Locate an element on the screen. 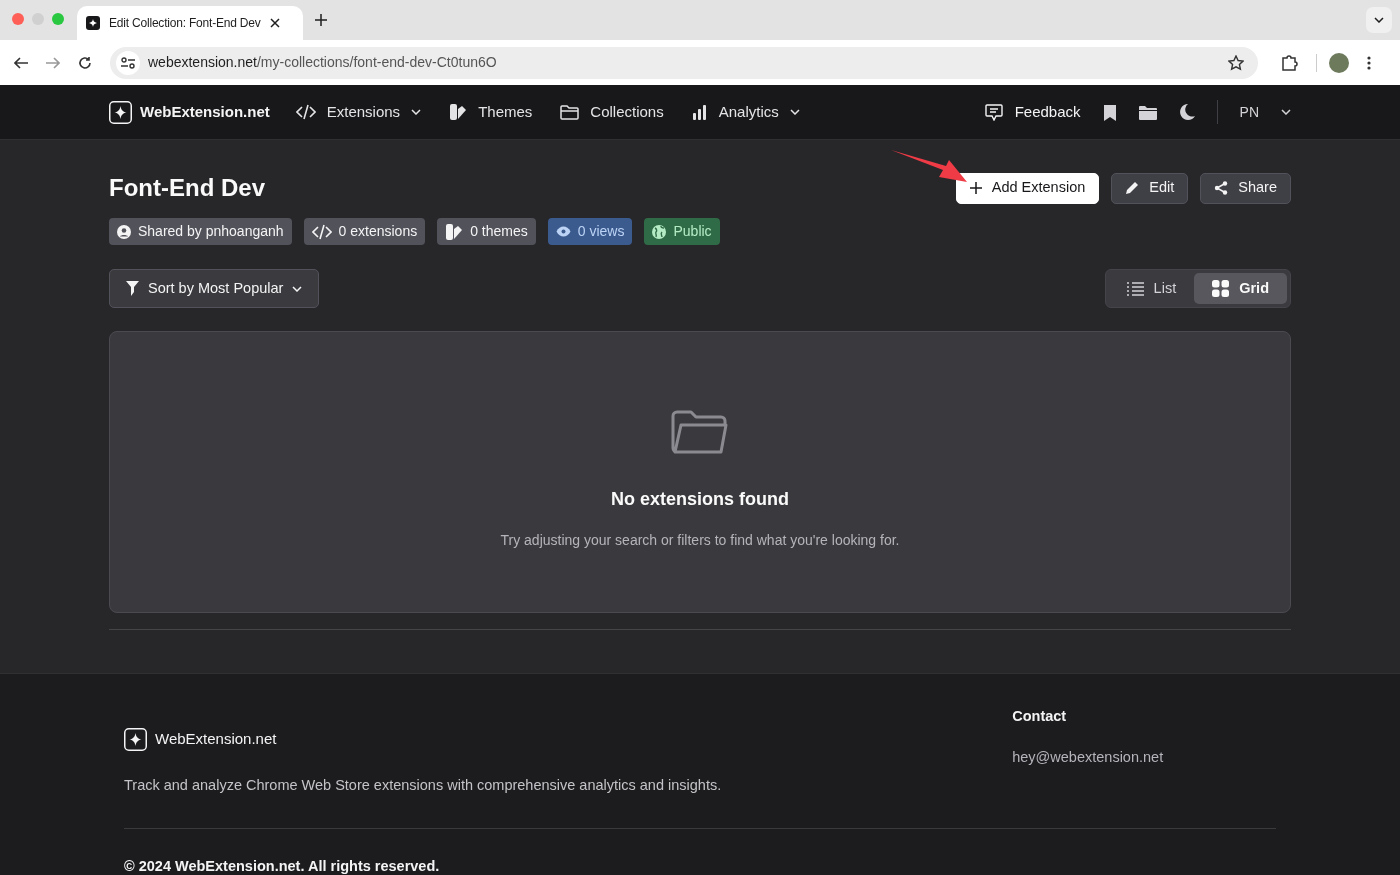  grid-icon is located at coordinates (1221, 288).